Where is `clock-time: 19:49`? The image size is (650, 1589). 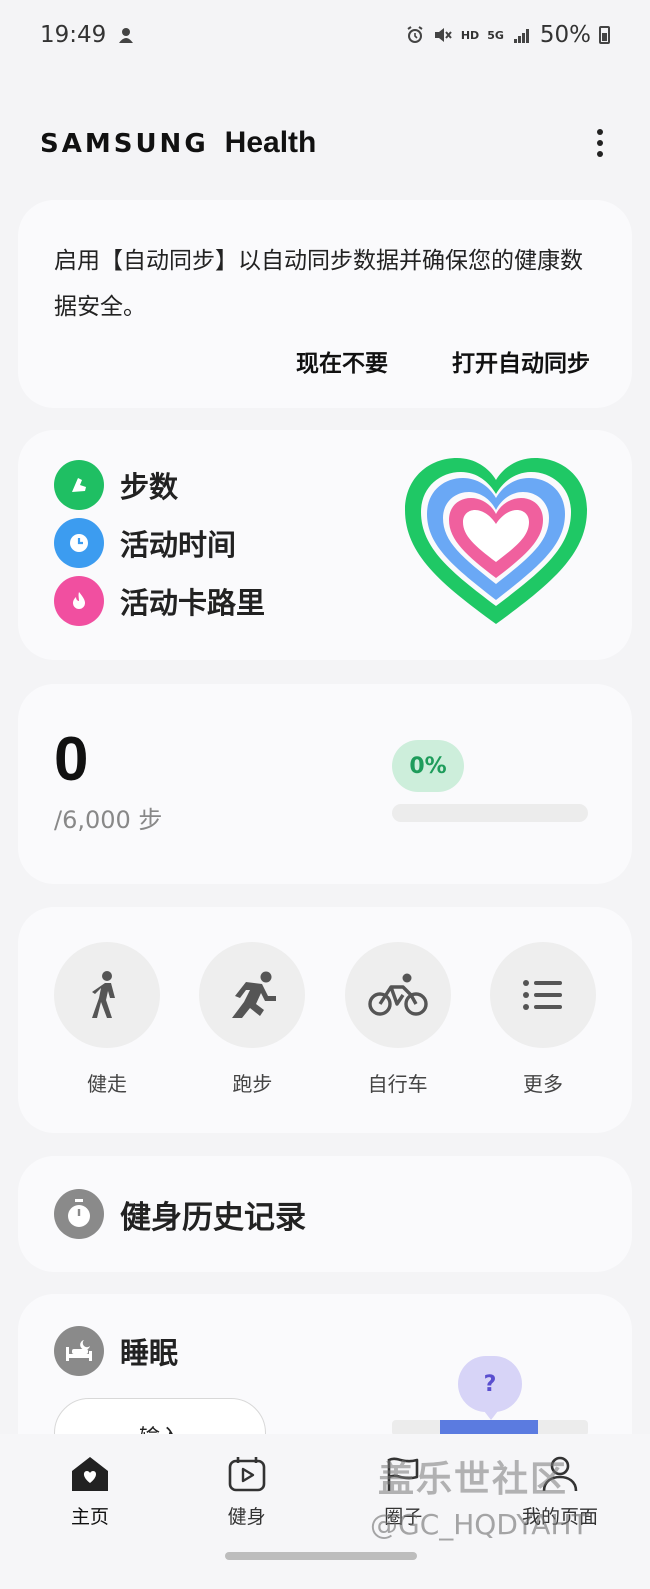 clock-time: 19:49 is located at coordinates (73, 35).